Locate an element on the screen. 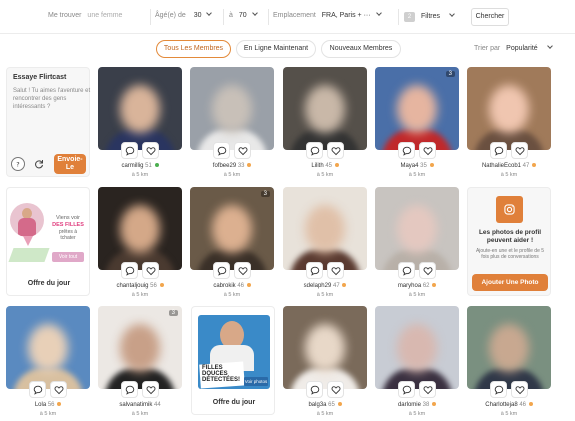 Image resolution: width=575 pixels, height=421 pixels. chat-bubble-icon is located at coordinates (314, 271).